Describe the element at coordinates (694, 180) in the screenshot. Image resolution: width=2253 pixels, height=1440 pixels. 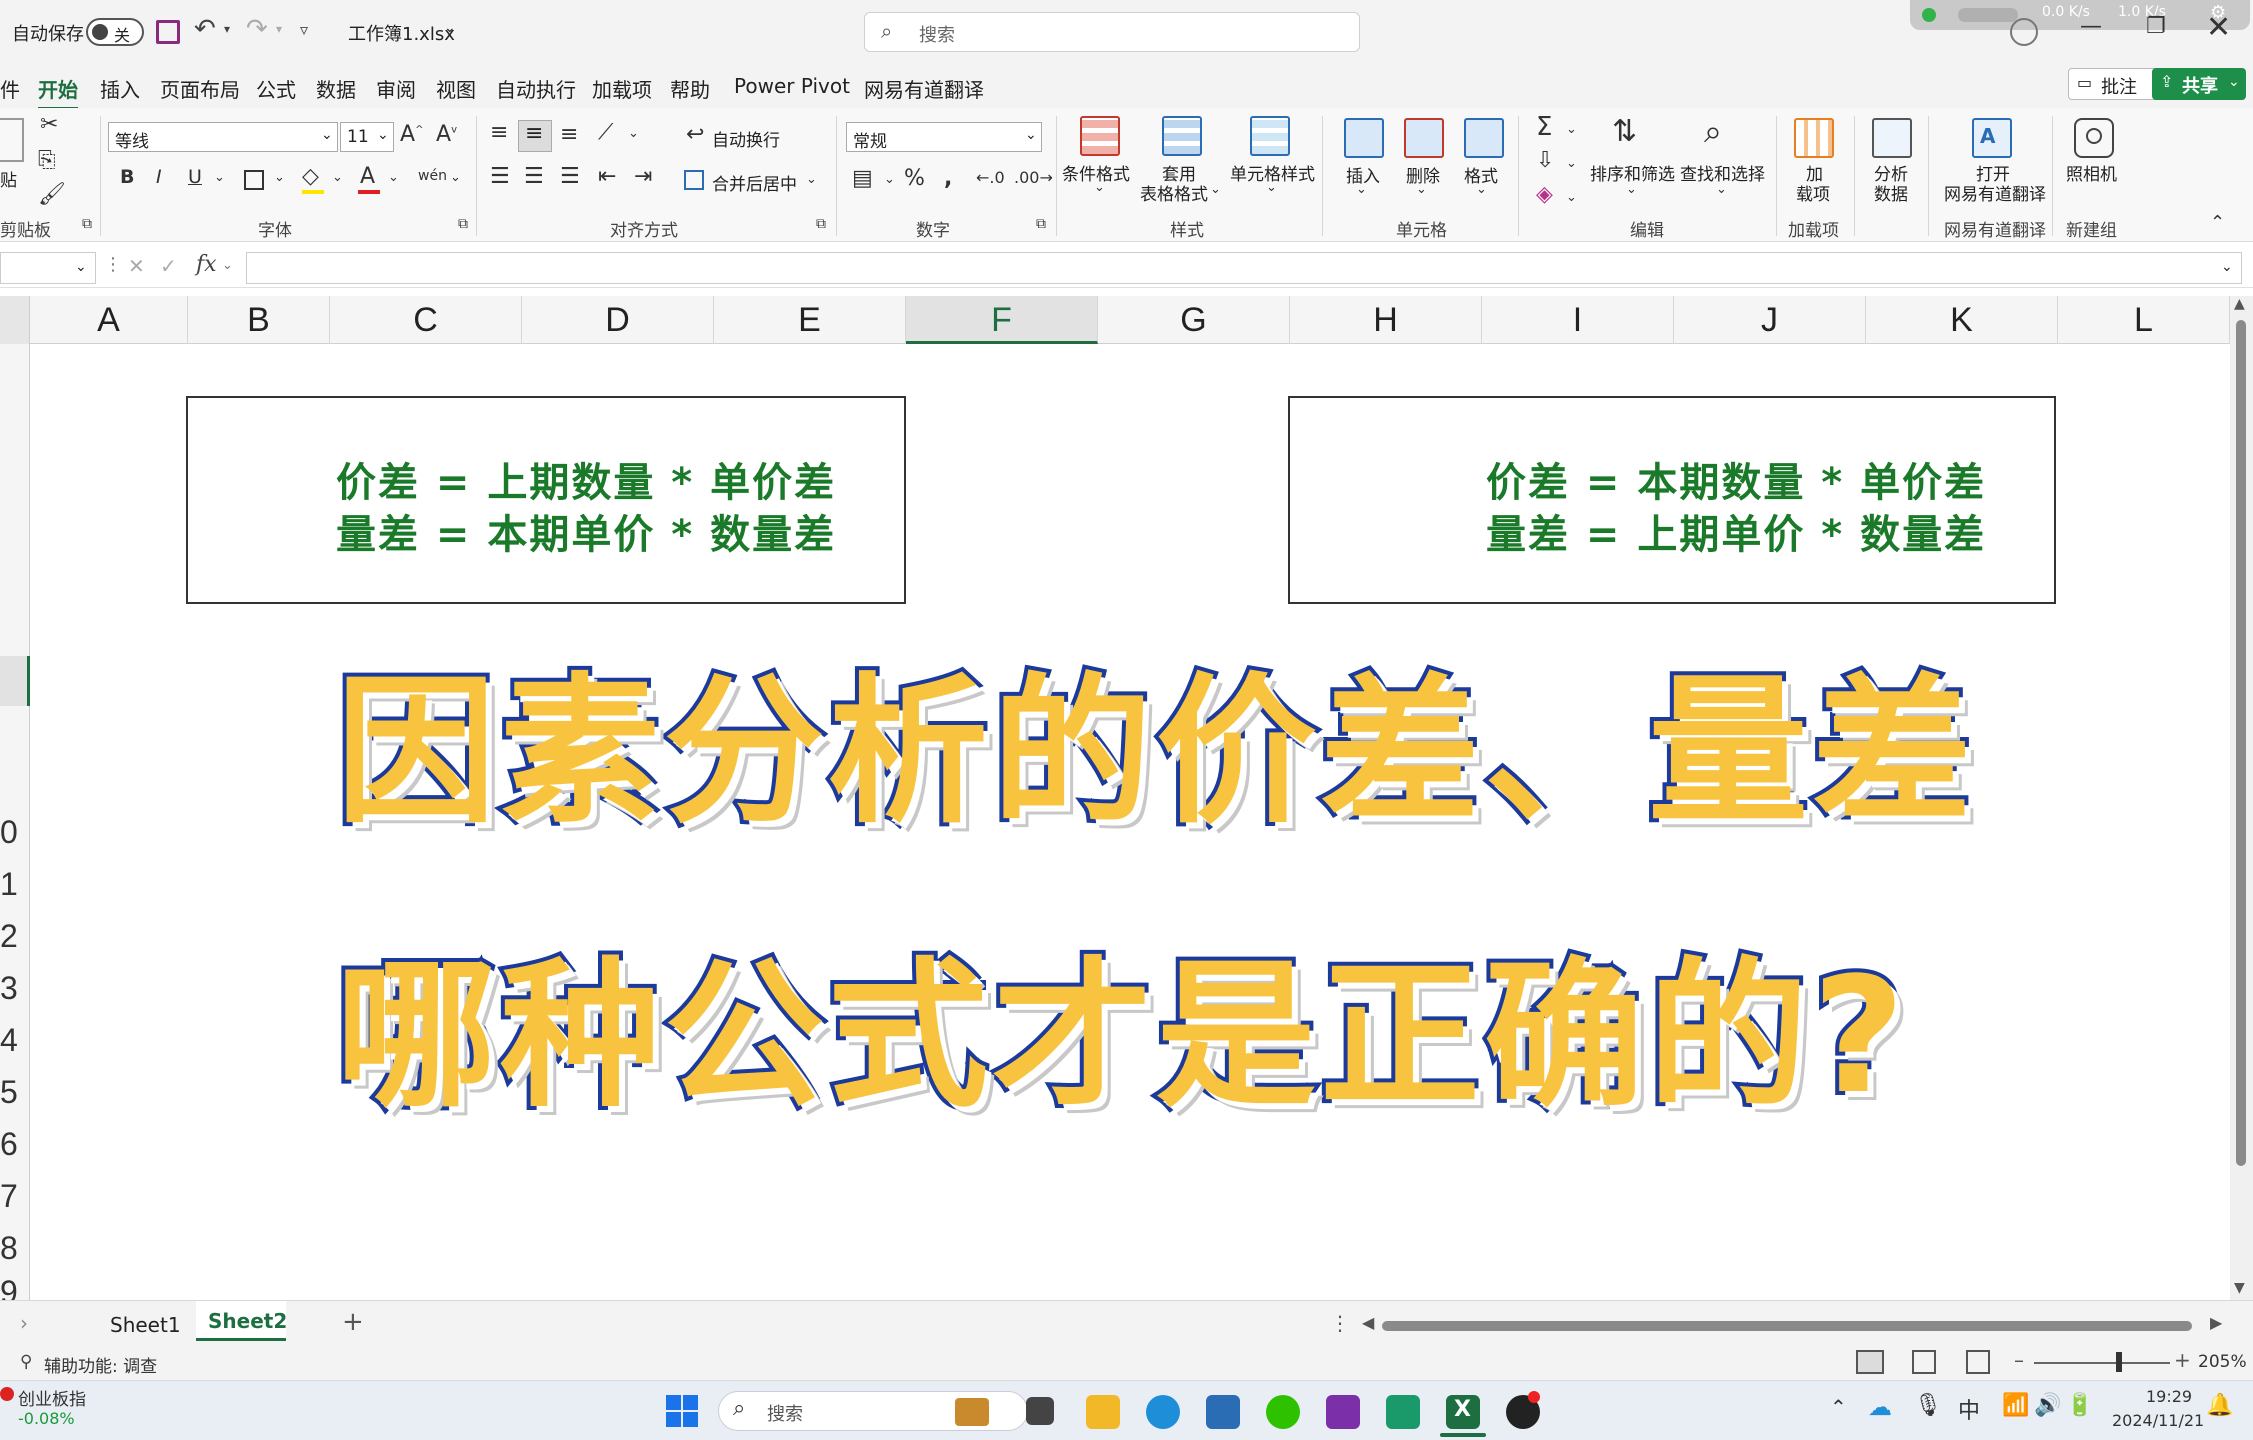
I see `merge-center-icon` at that location.